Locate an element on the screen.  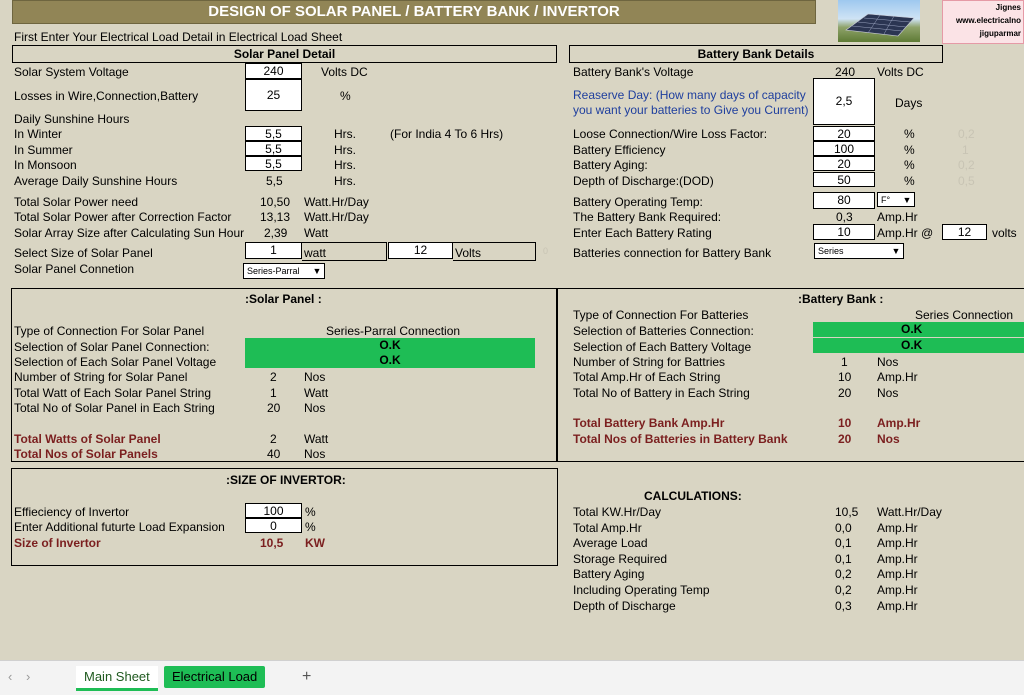
battery-aging-label: Battery Aging: is located at coordinates (610, 165).